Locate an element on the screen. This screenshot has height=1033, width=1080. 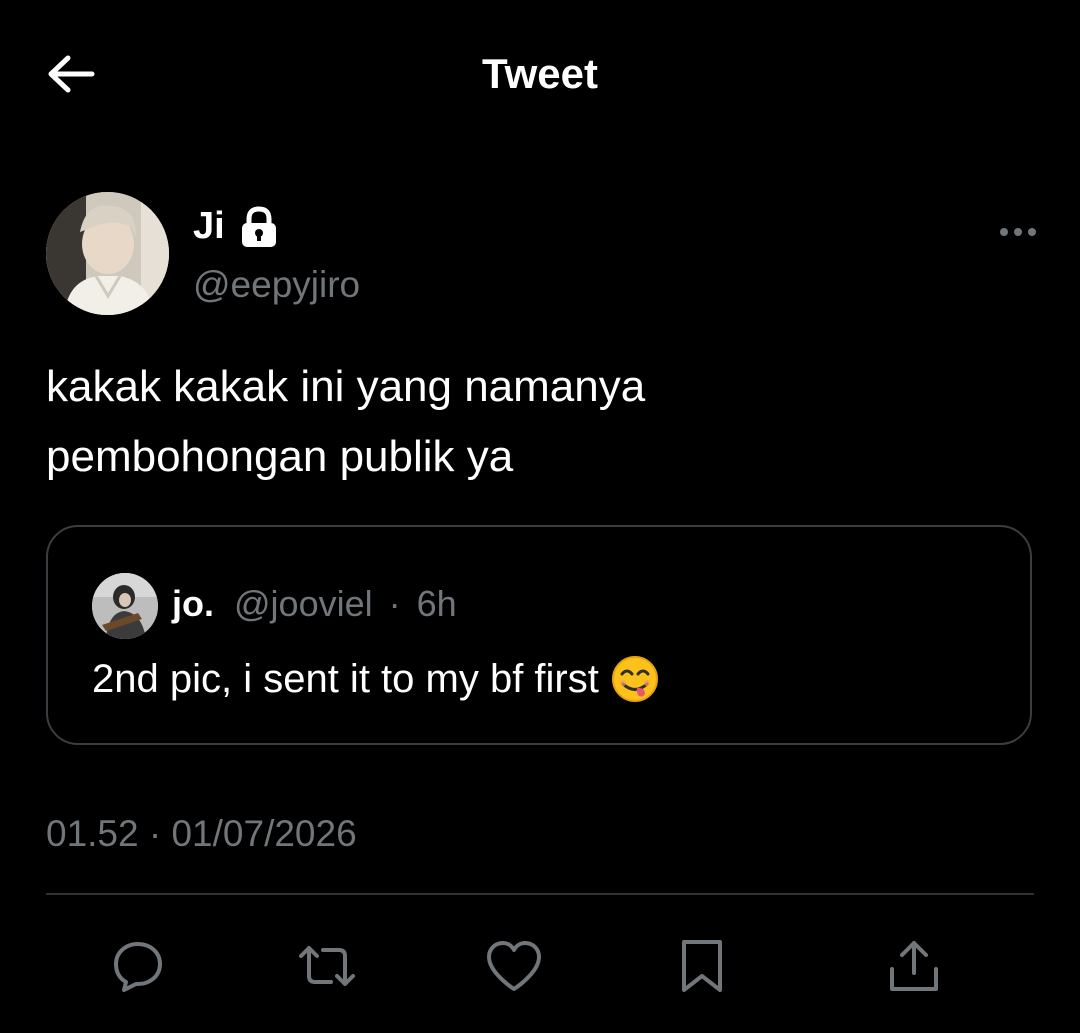
quote-author-name: jo. is located at coordinates (193, 603).